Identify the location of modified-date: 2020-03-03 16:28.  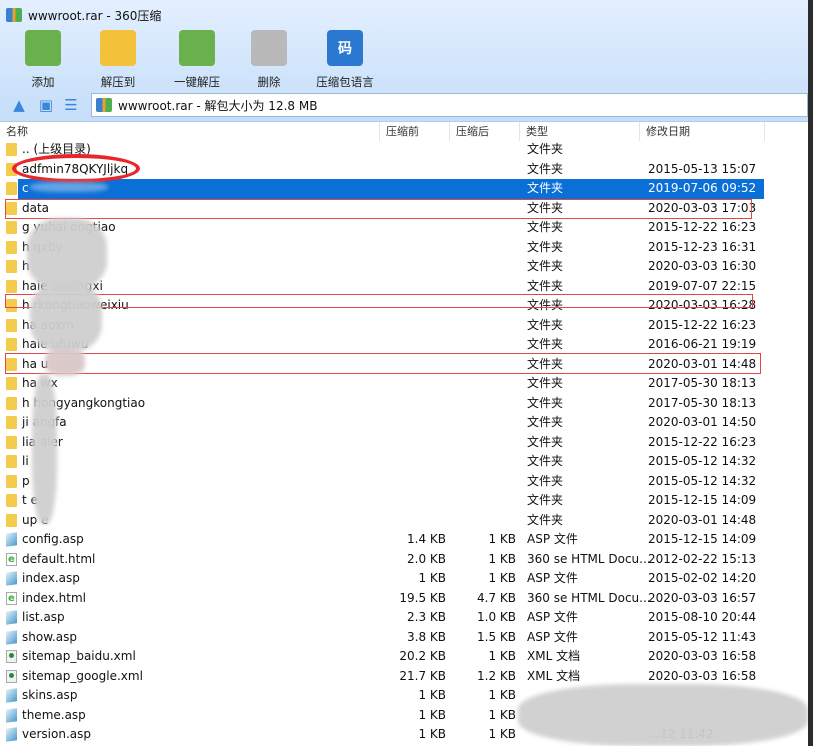
(702, 305).